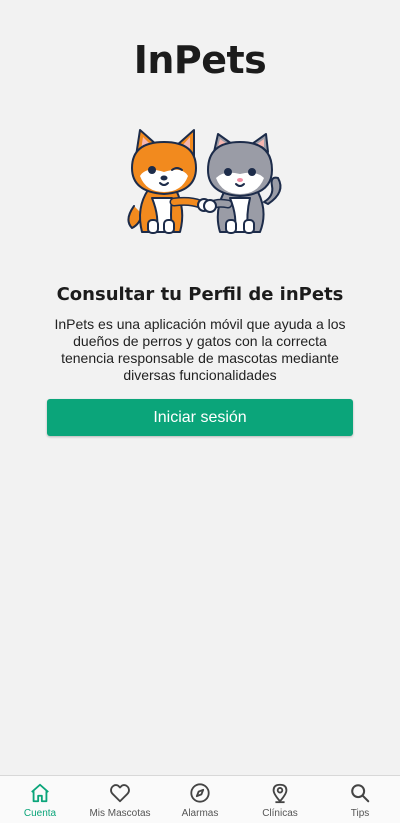 This screenshot has height=823, width=400. I want to click on nav-item-mis-mascotas: Mis Mascotas, so click(120, 799).